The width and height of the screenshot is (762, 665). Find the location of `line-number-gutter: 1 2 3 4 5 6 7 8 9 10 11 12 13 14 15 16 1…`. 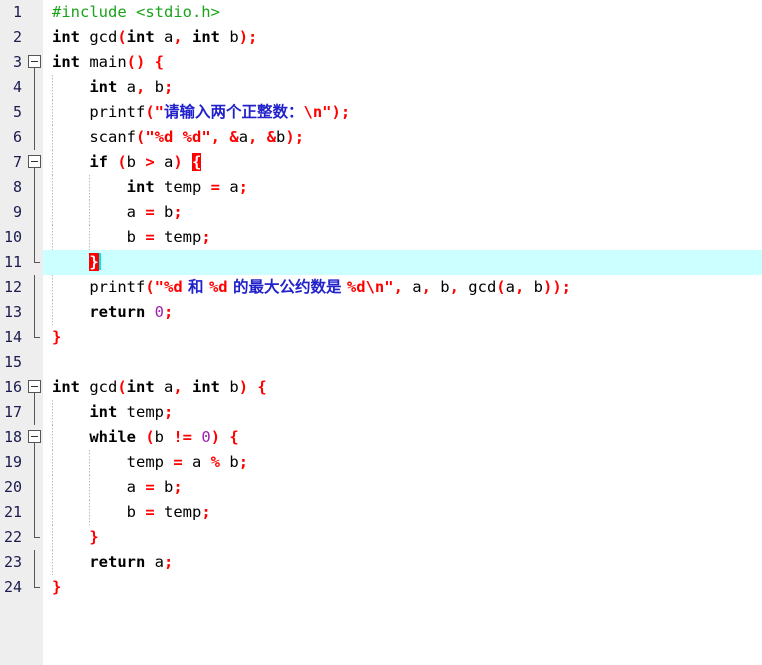

line-number-gutter: 1 2 3 4 5 6 7 8 9 10 11 12 13 14 15 16 1… is located at coordinates (21, 332).